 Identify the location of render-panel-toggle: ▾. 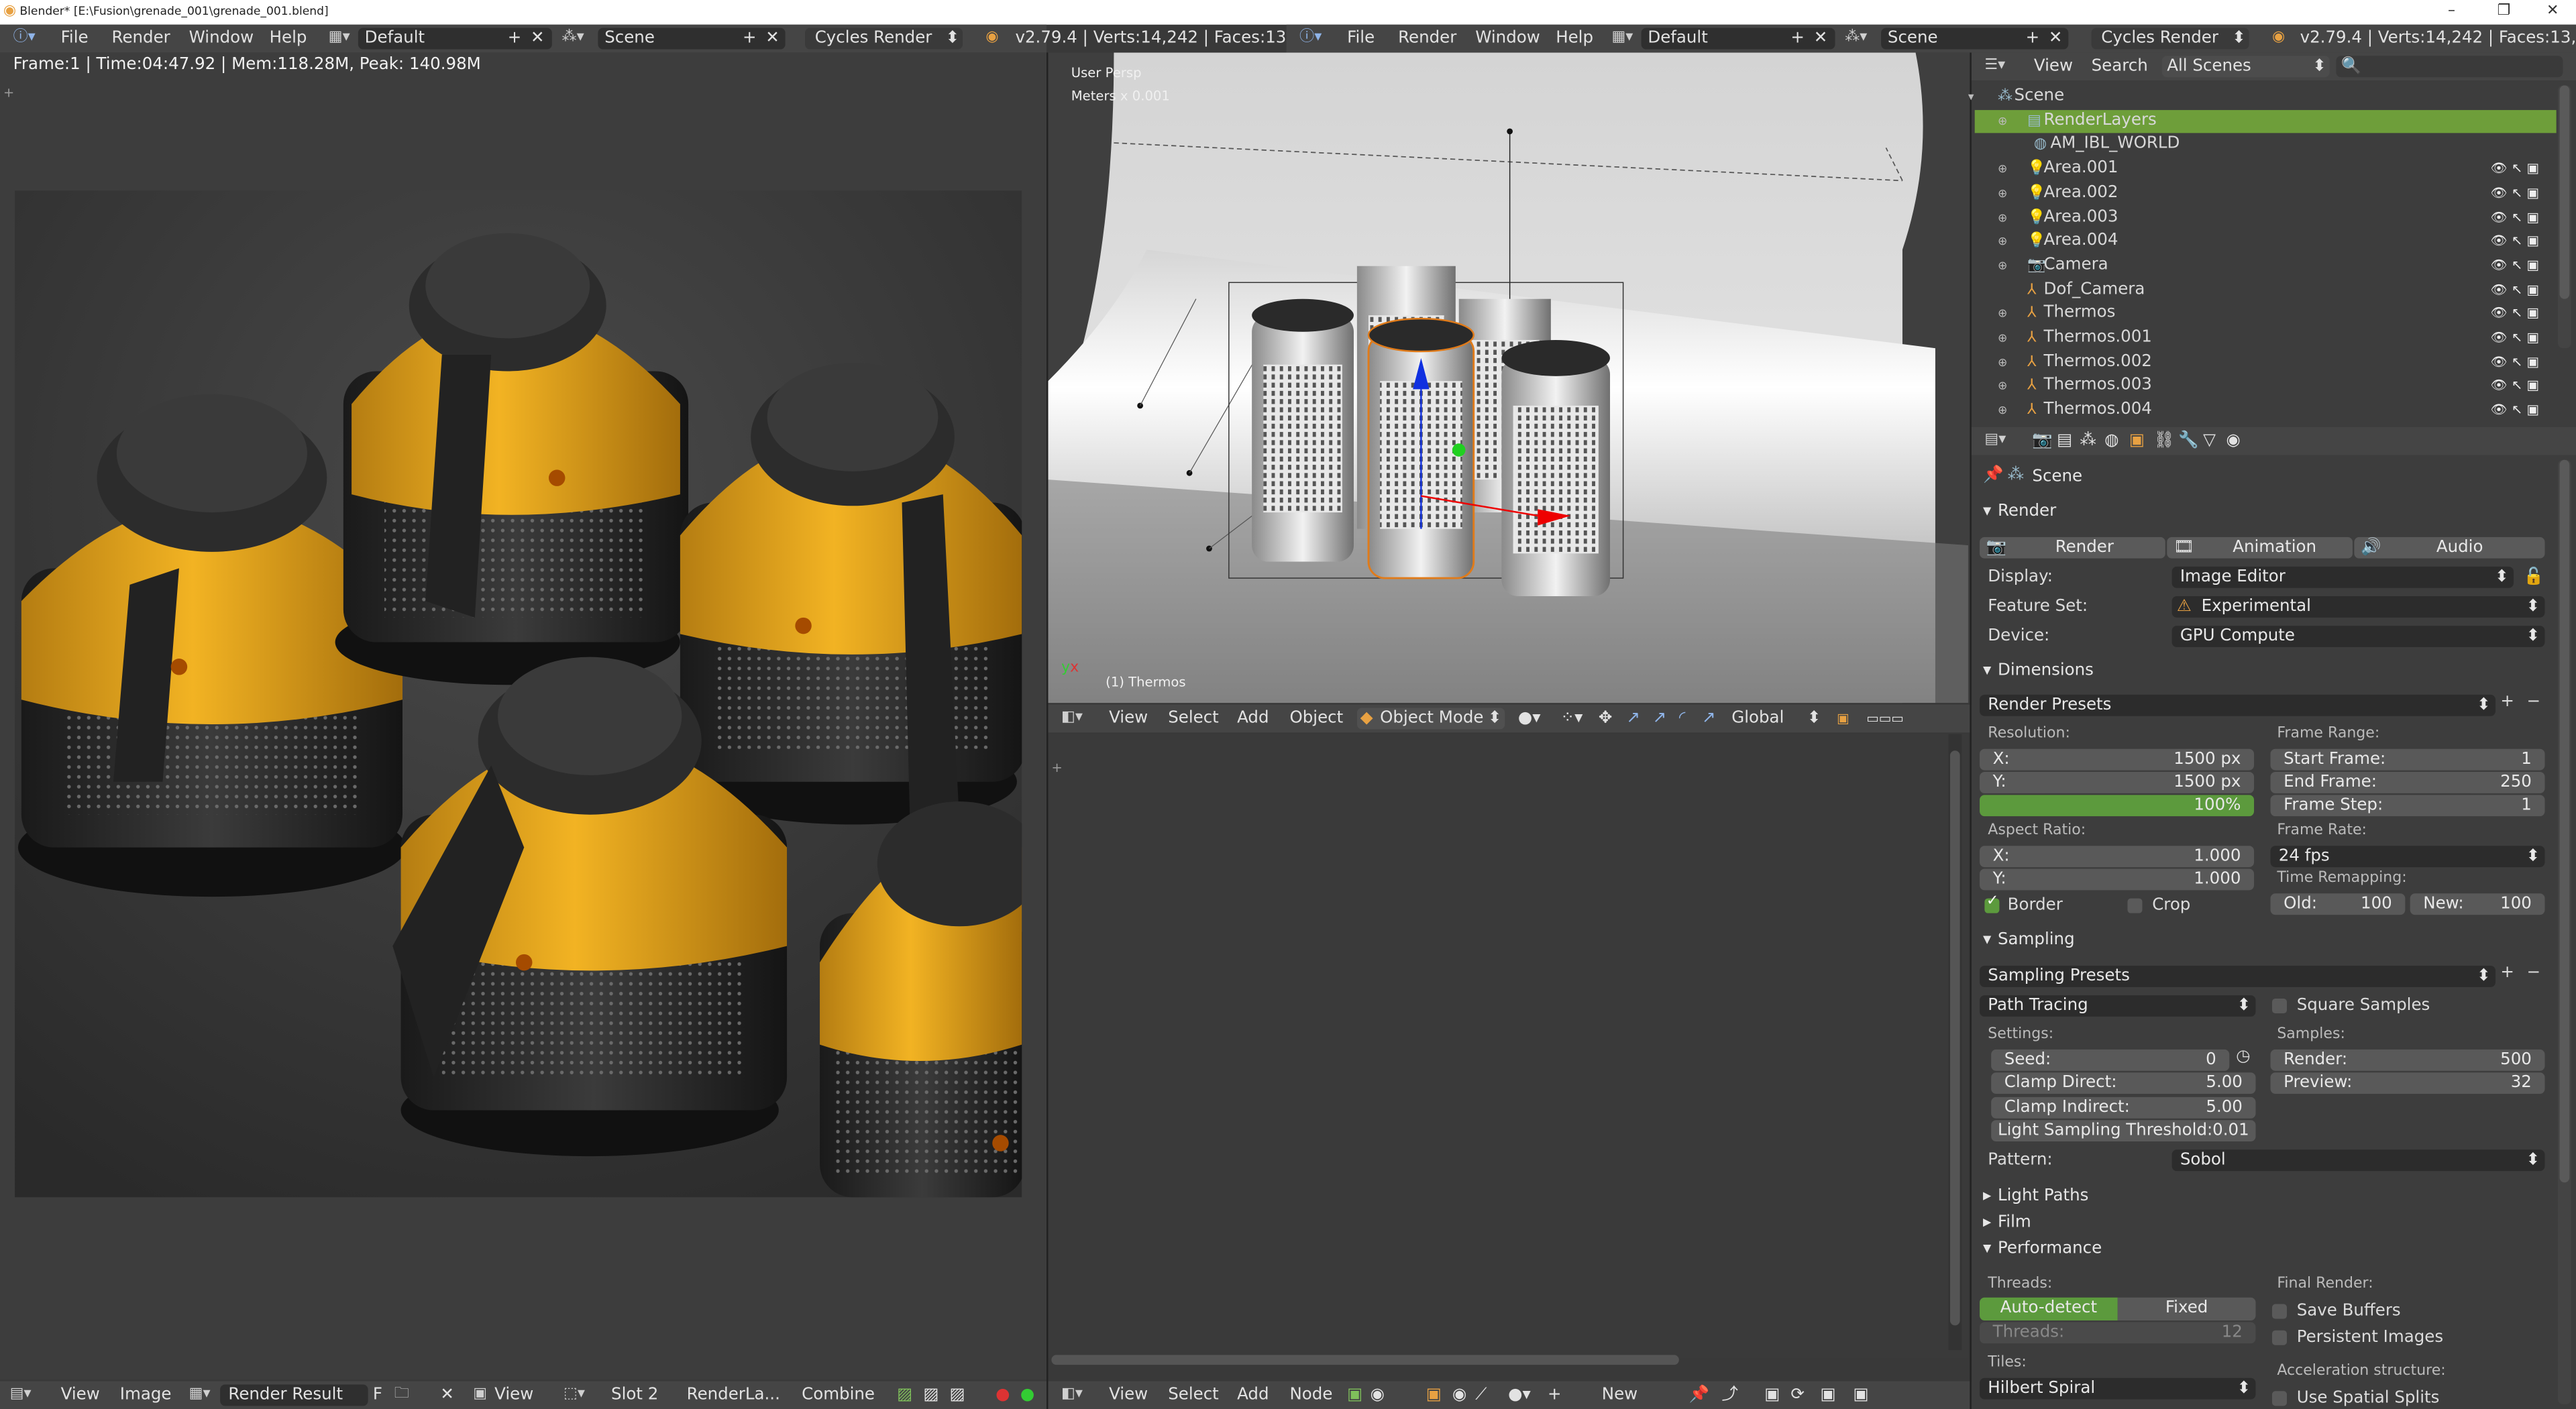
(1987, 511).